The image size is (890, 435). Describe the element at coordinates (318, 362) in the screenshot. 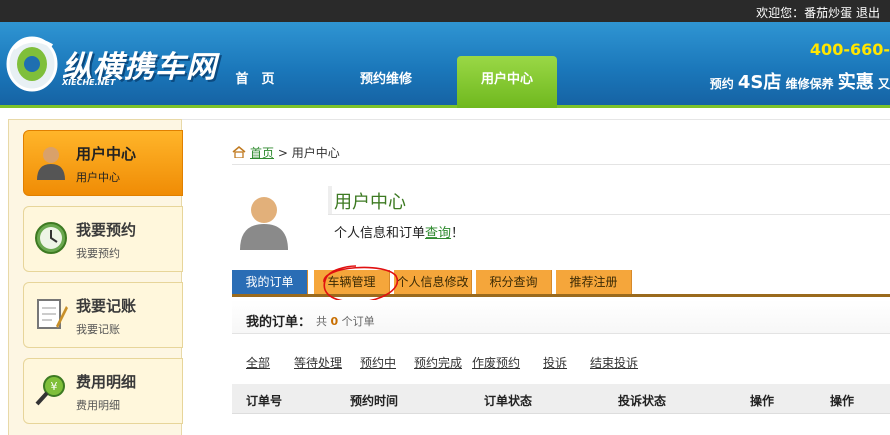

I see `filter-pending: 等待处理` at that location.